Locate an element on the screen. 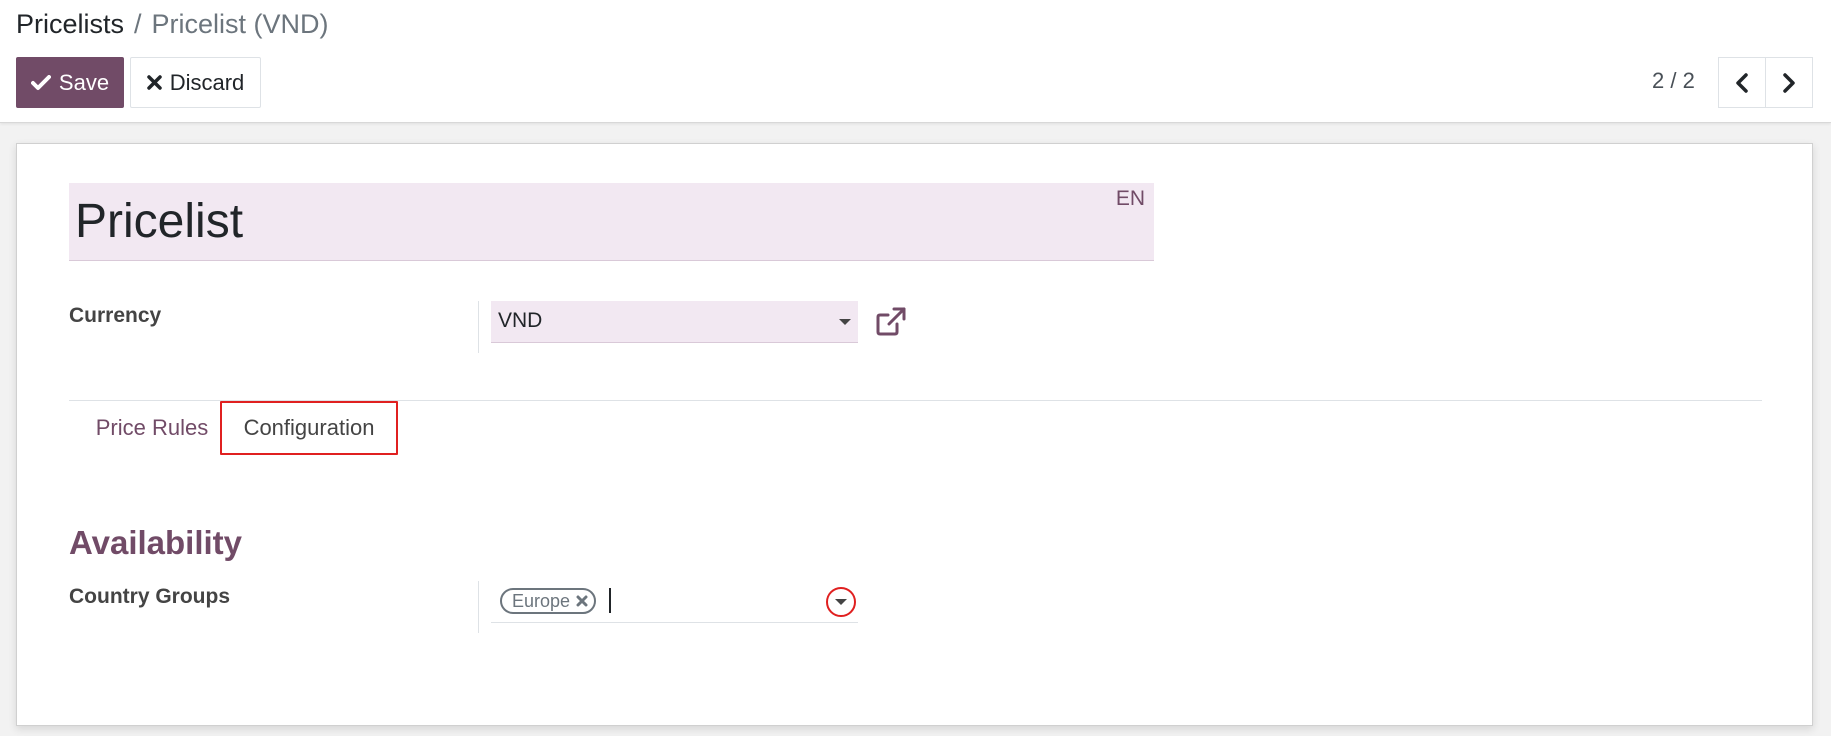 This screenshot has height=736, width=1831. save-button: Save is located at coordinates (70, 82).